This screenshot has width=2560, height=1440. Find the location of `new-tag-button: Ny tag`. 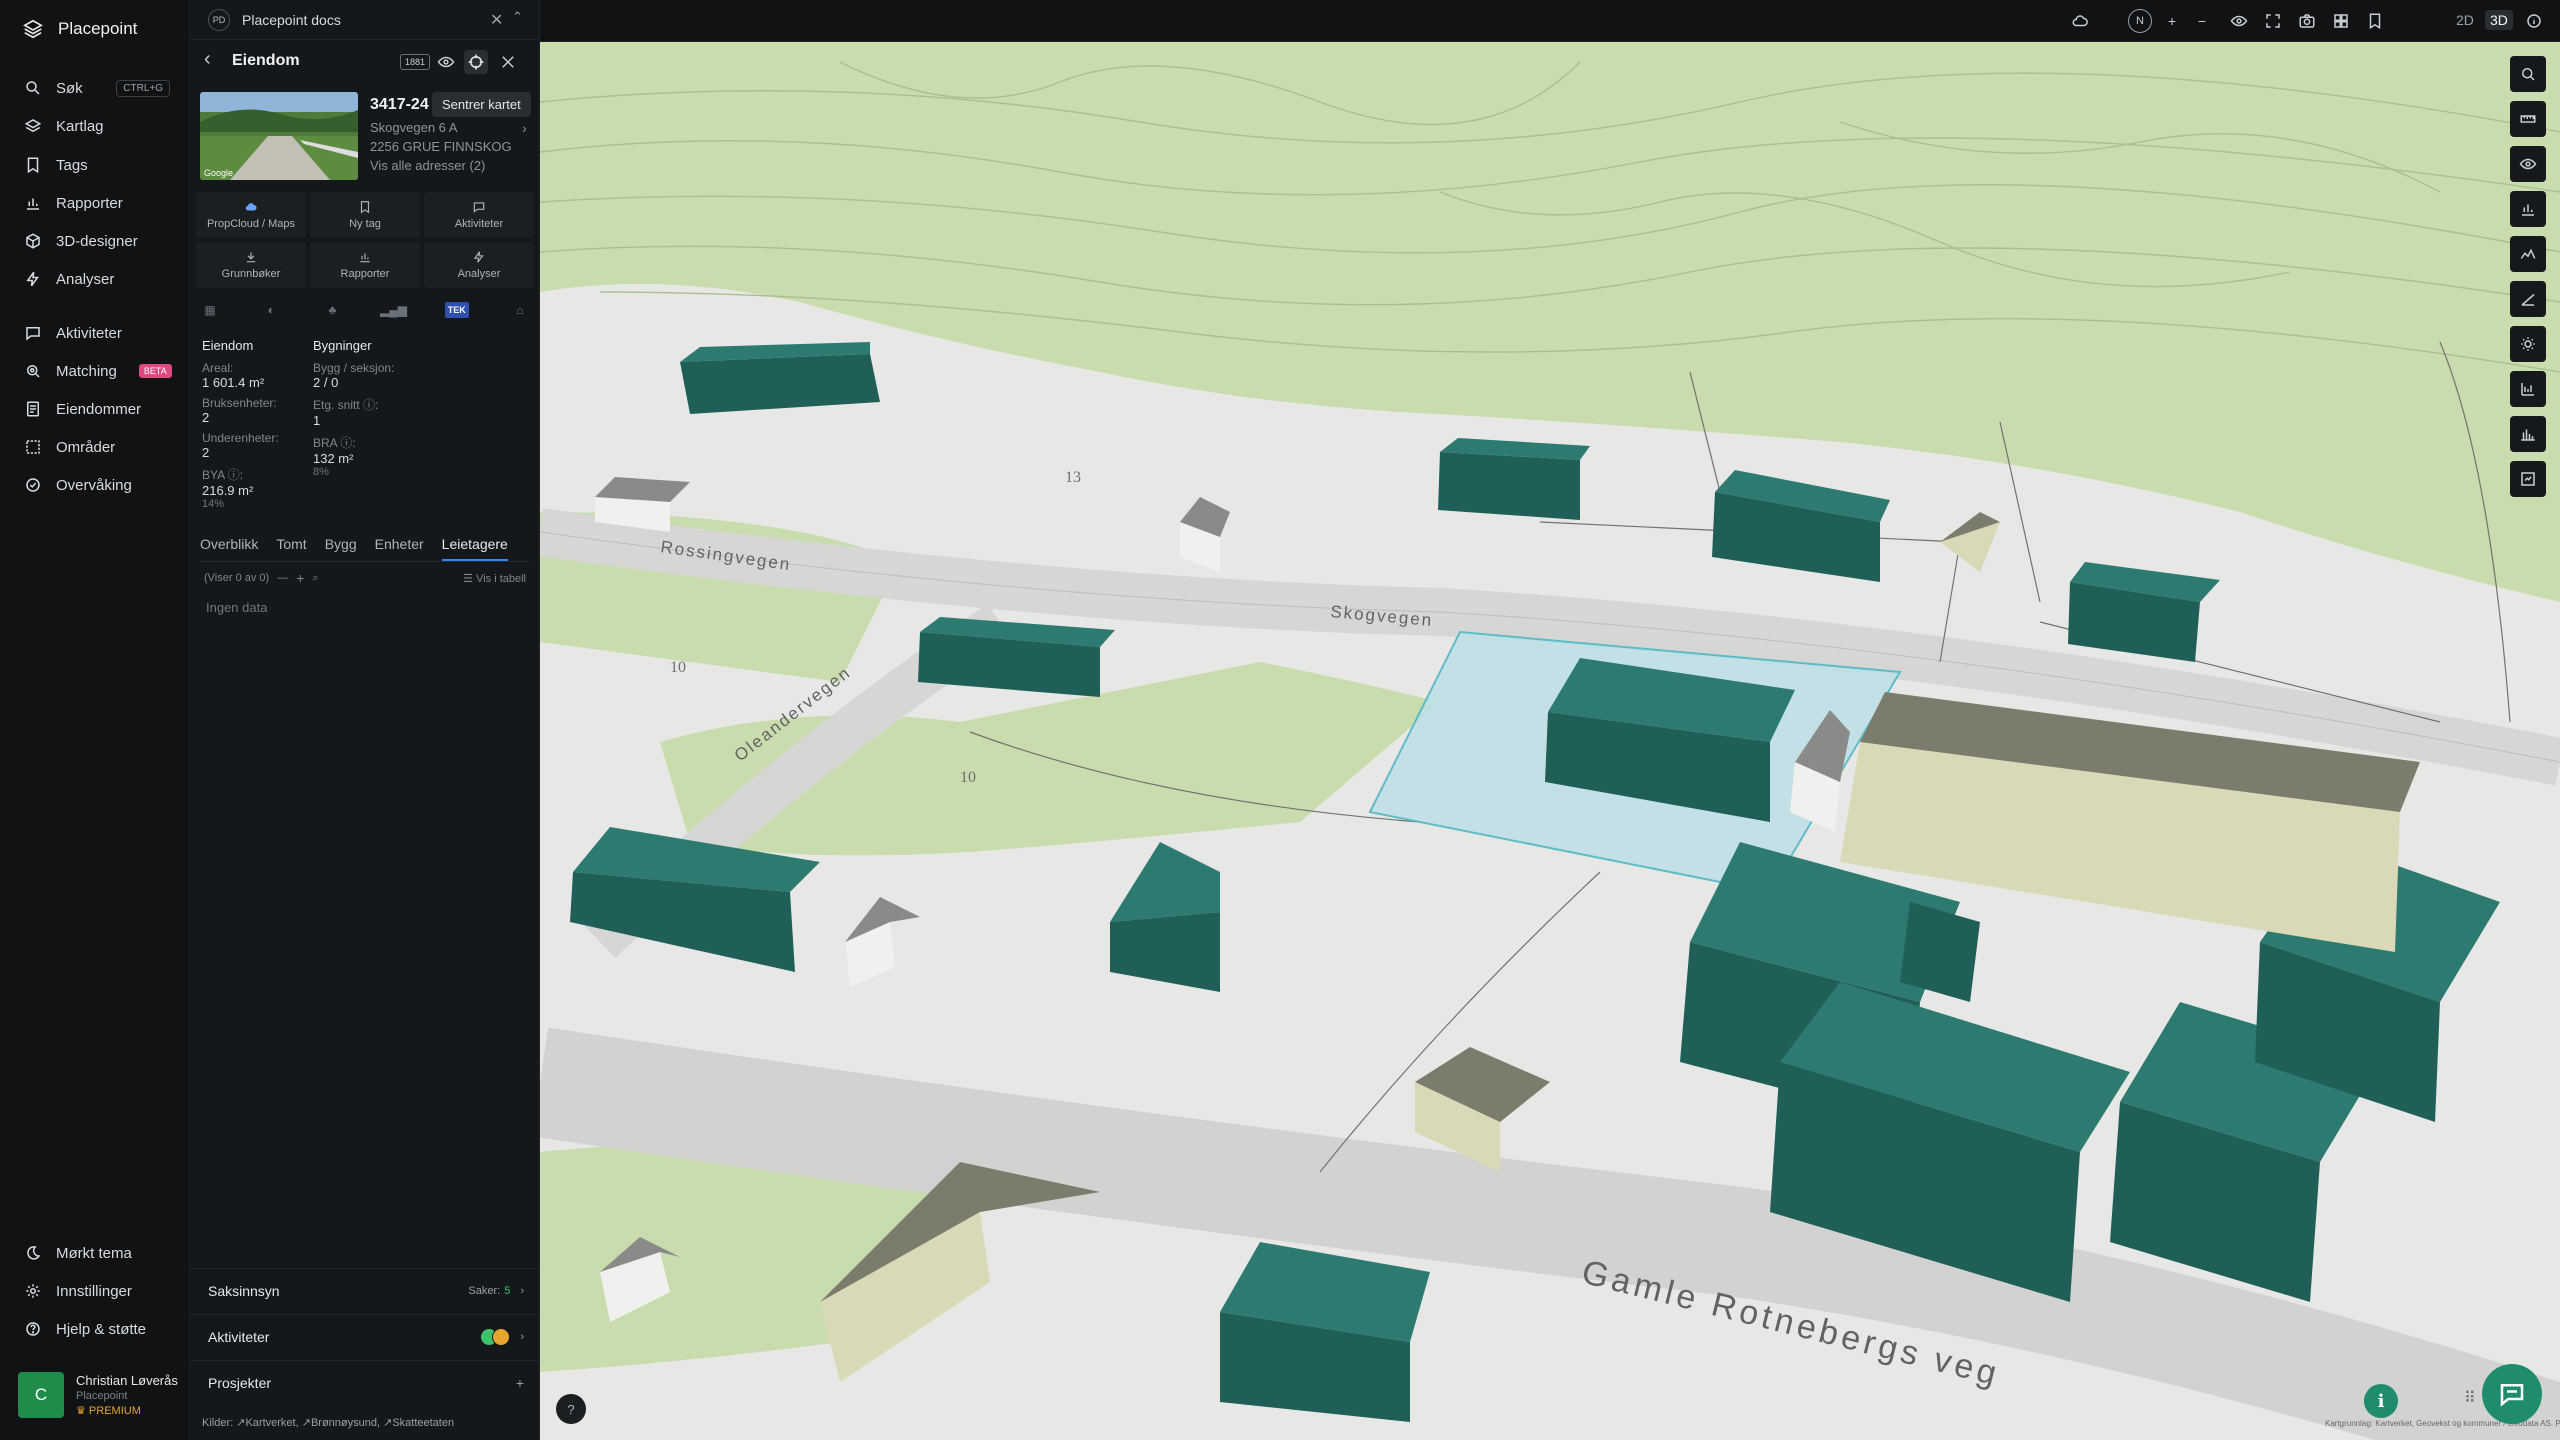

new-tag-button: Ny tag is located at coordinates (365, 215).